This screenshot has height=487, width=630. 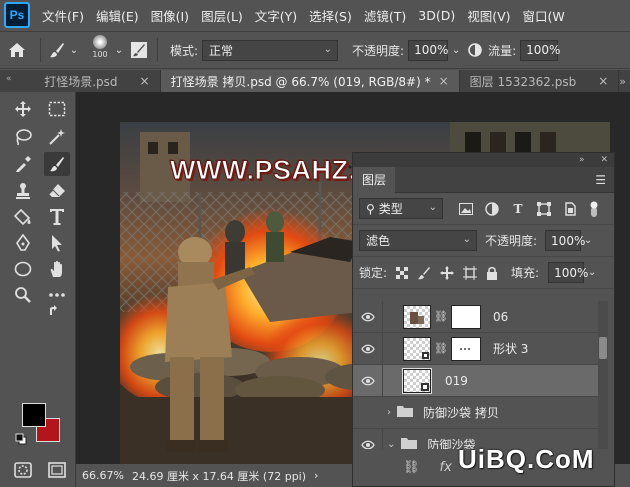 I want to click on collapse-panels-icon: «, so click(x=17, y=81).